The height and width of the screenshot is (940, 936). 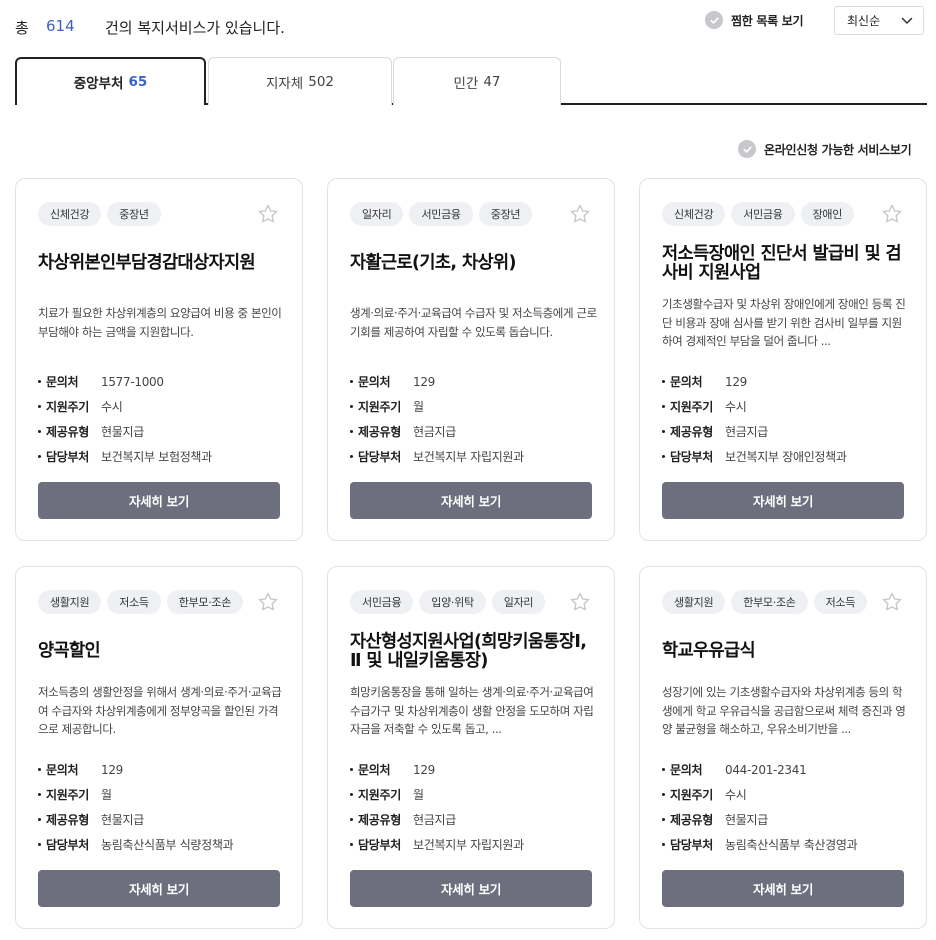 I want to click on card-title: 자산형성지원사업(희망키움통장Ⅰ, Ⅱ 및 내일키움통장), so click(x=475, y=652).